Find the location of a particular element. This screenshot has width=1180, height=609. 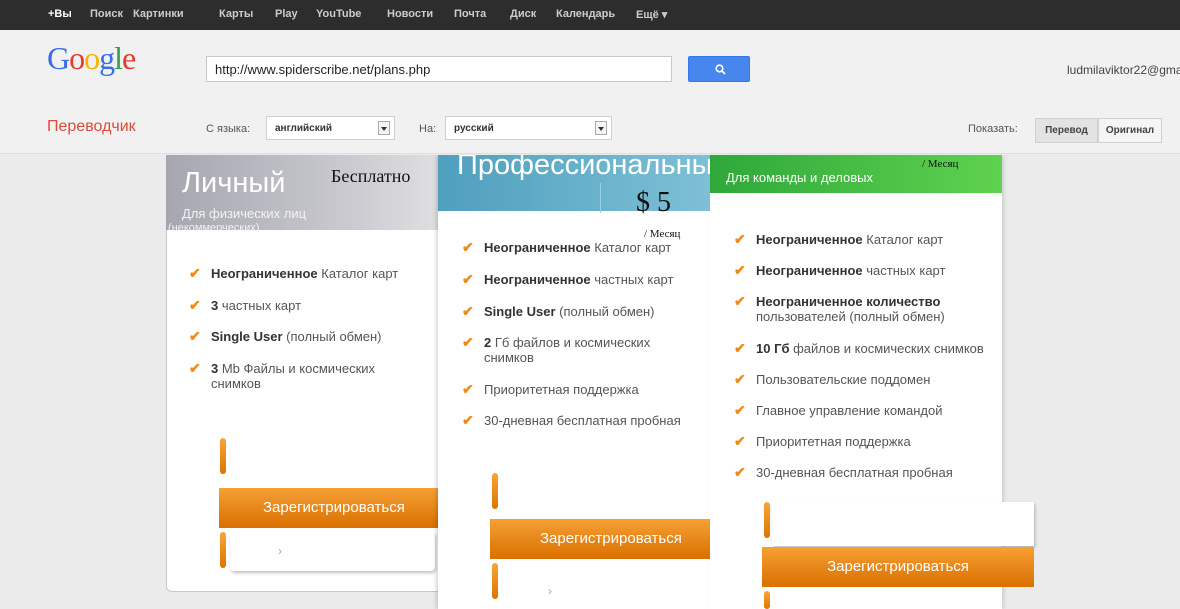

logo-letter: e is located at coordinates (129, 58).